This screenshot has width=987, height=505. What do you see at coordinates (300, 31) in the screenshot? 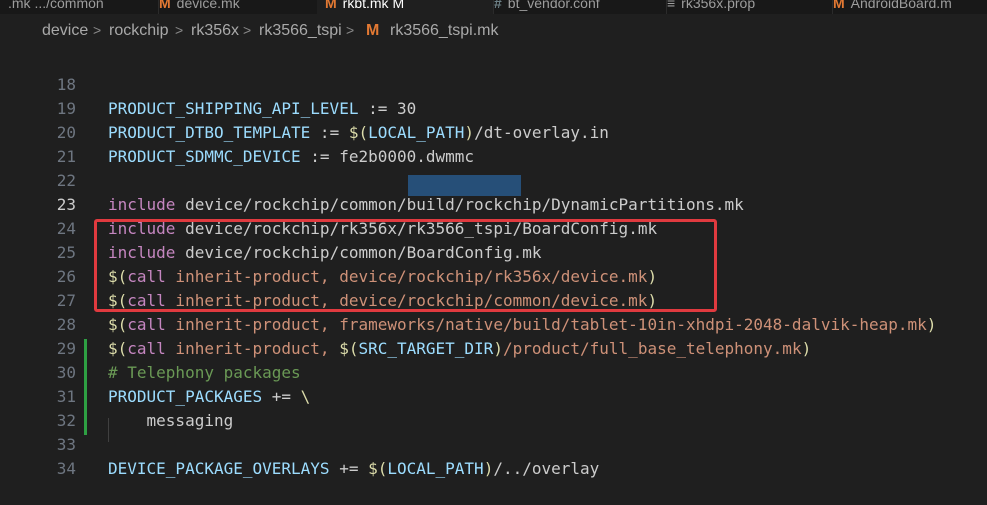
I see `breadcrumb-item-rk3566-tspi: rk3566_tspi` at bounding box center [300, 31].